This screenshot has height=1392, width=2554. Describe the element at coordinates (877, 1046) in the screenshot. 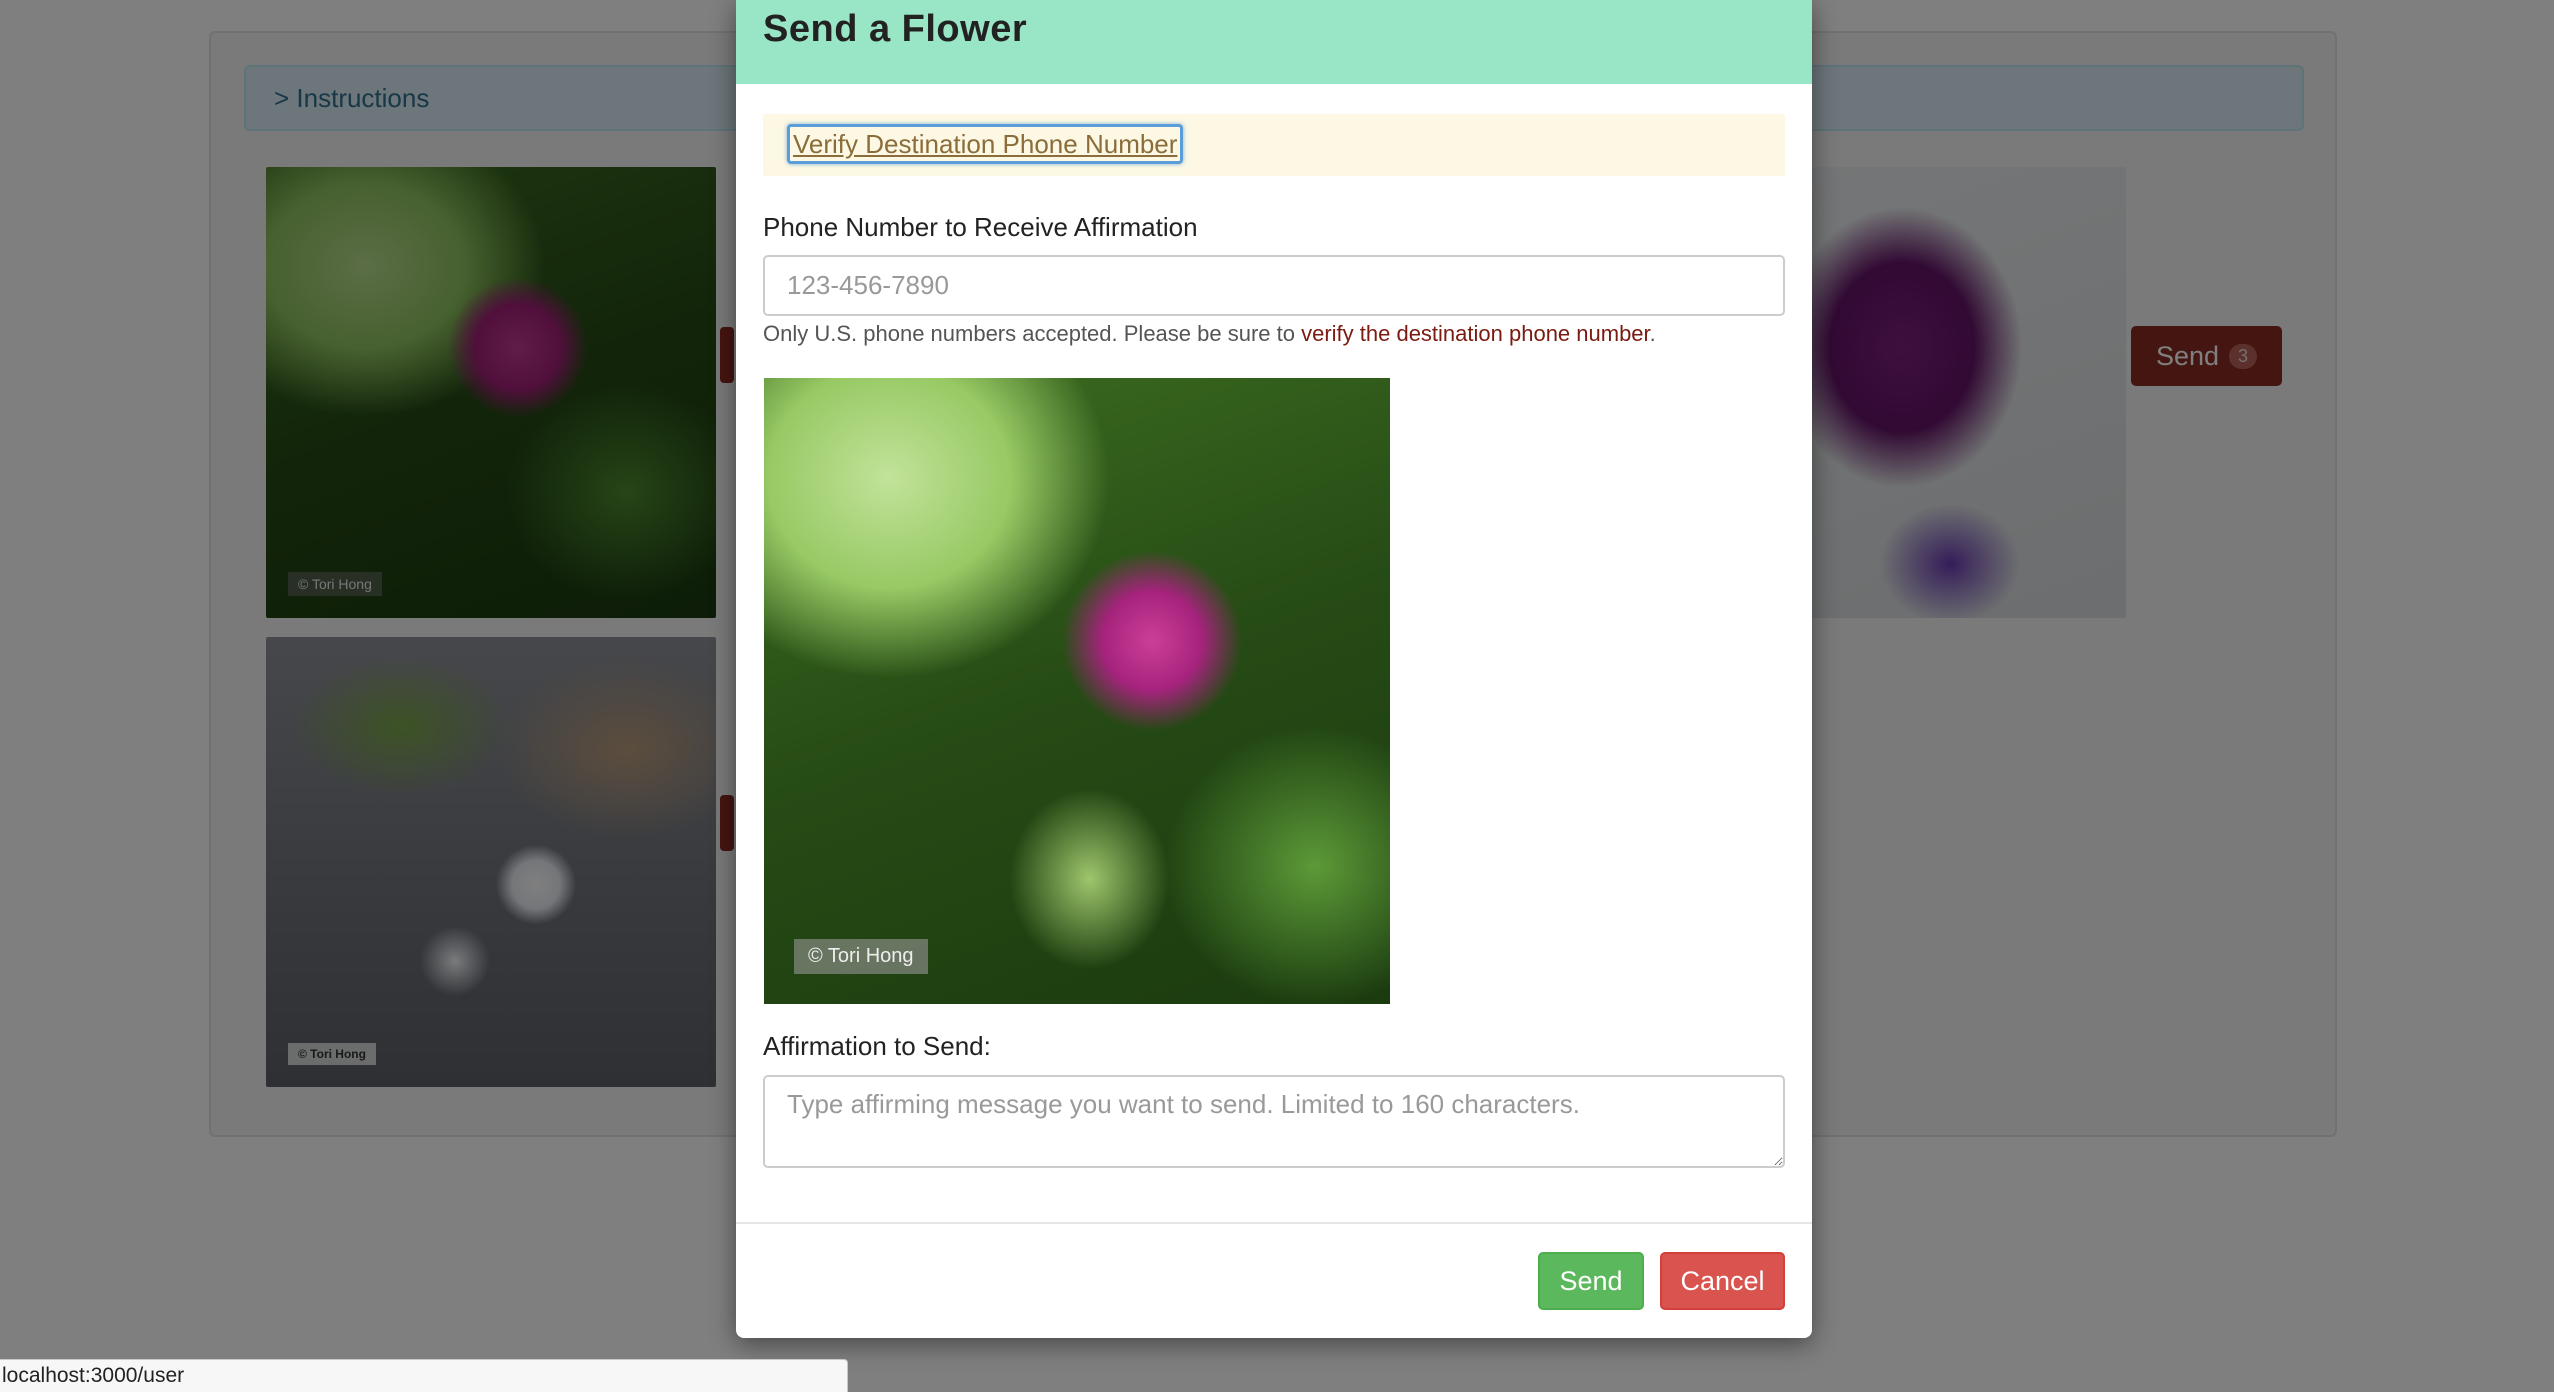

I see `affirmation-label: Affirmation to Send:` at that location.